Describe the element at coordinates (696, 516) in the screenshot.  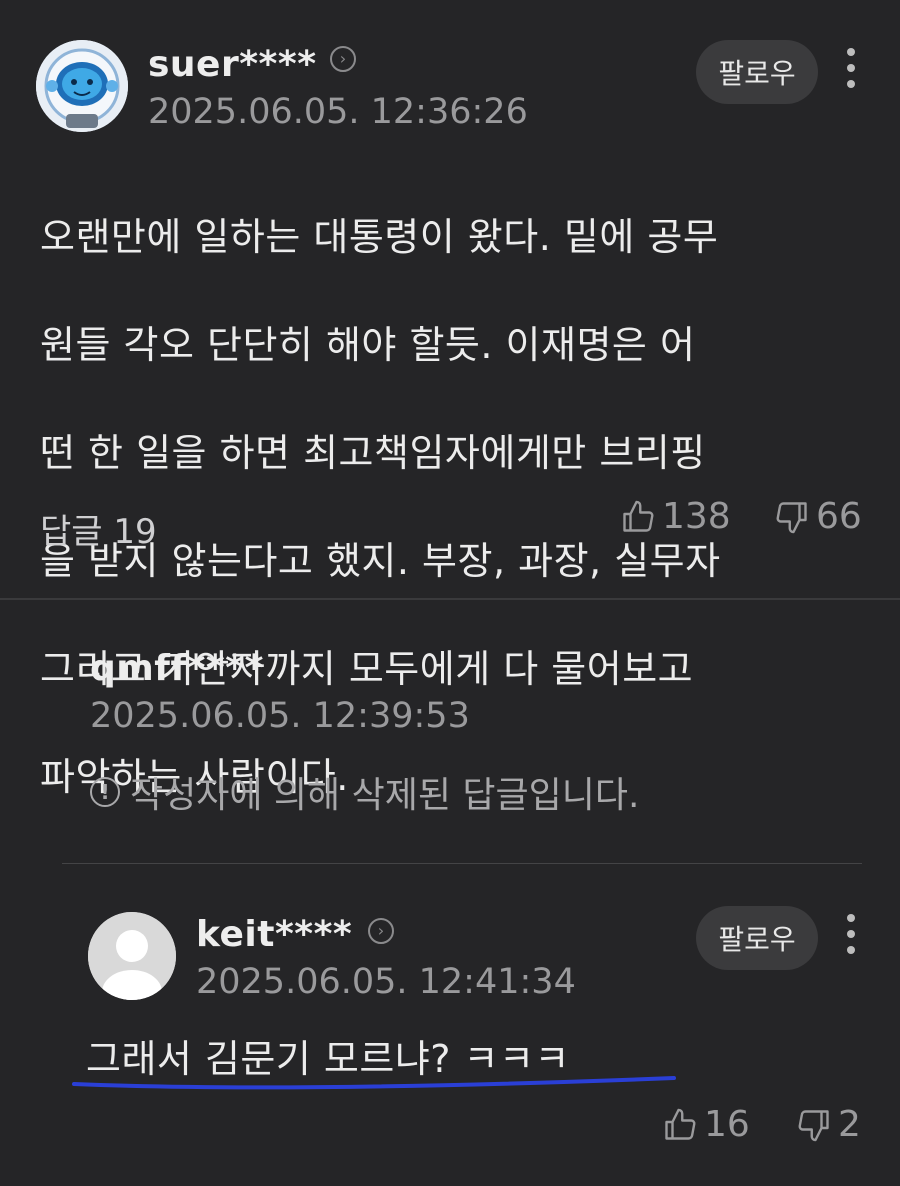
I see `like-count: 138` at that location.